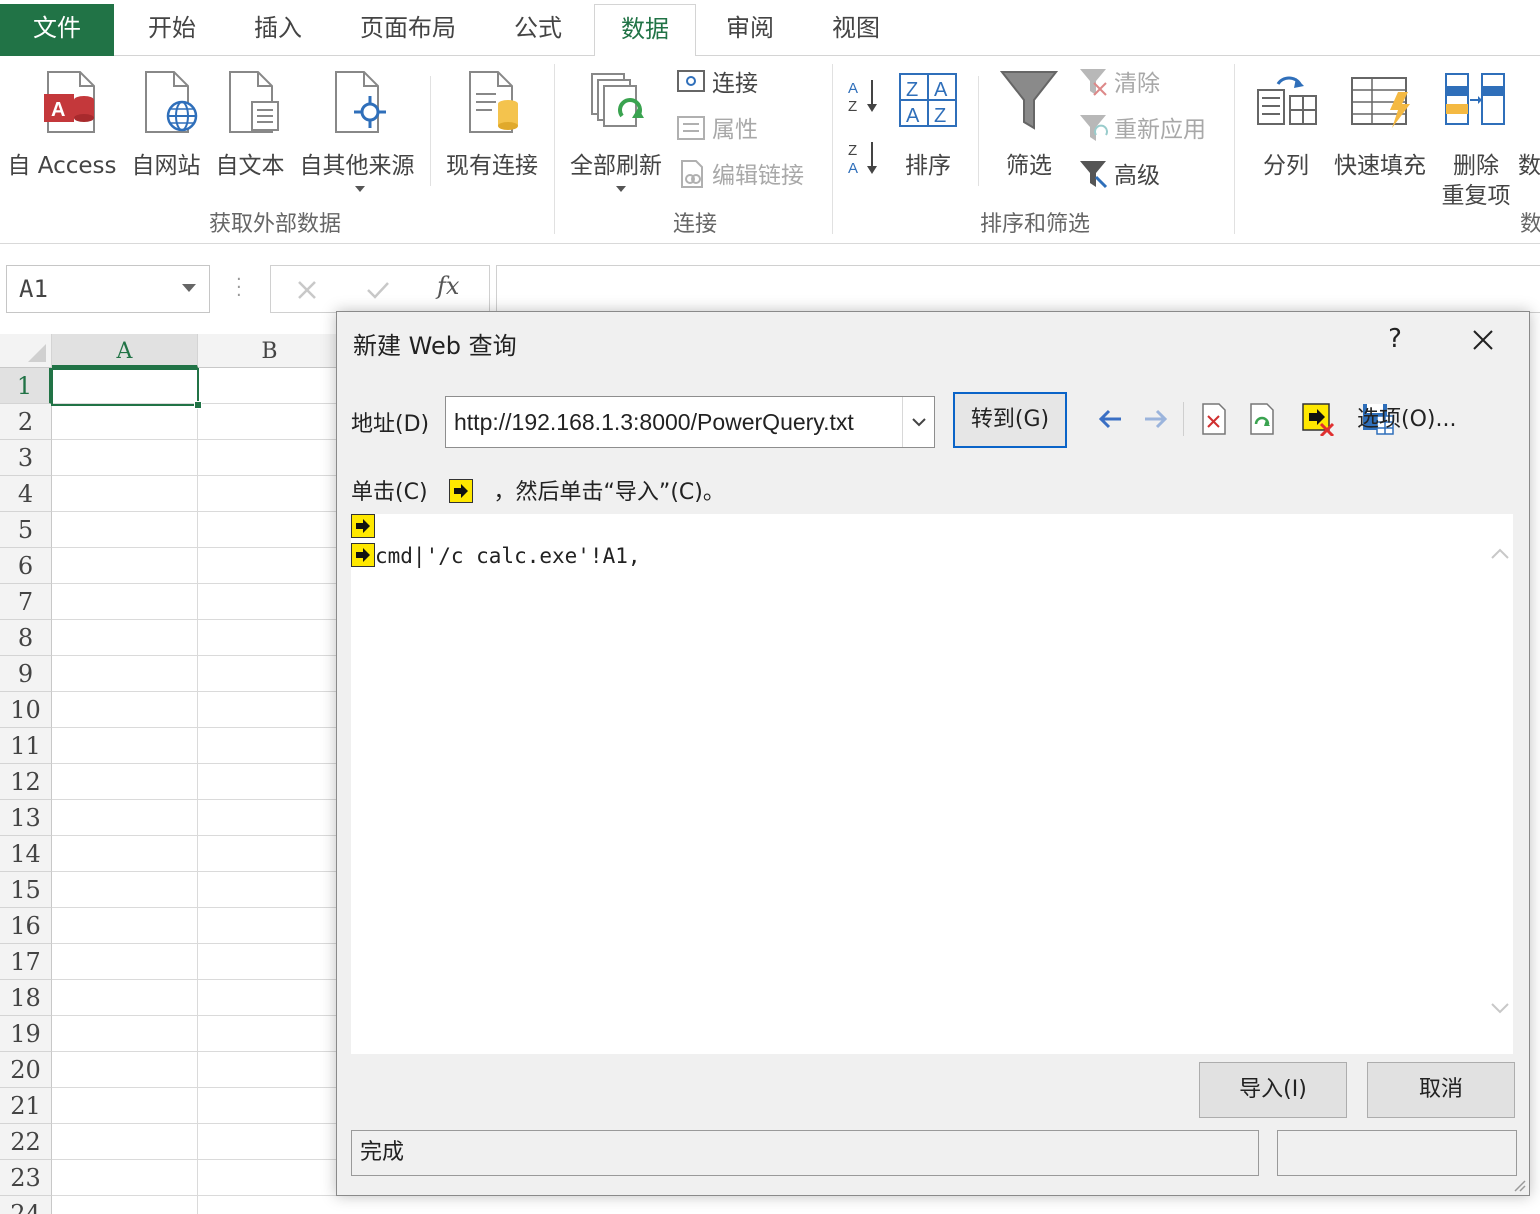 This screenshot has width=1540, height=1214. I want to click on data-validation-button: 数, so click(1529, 126).